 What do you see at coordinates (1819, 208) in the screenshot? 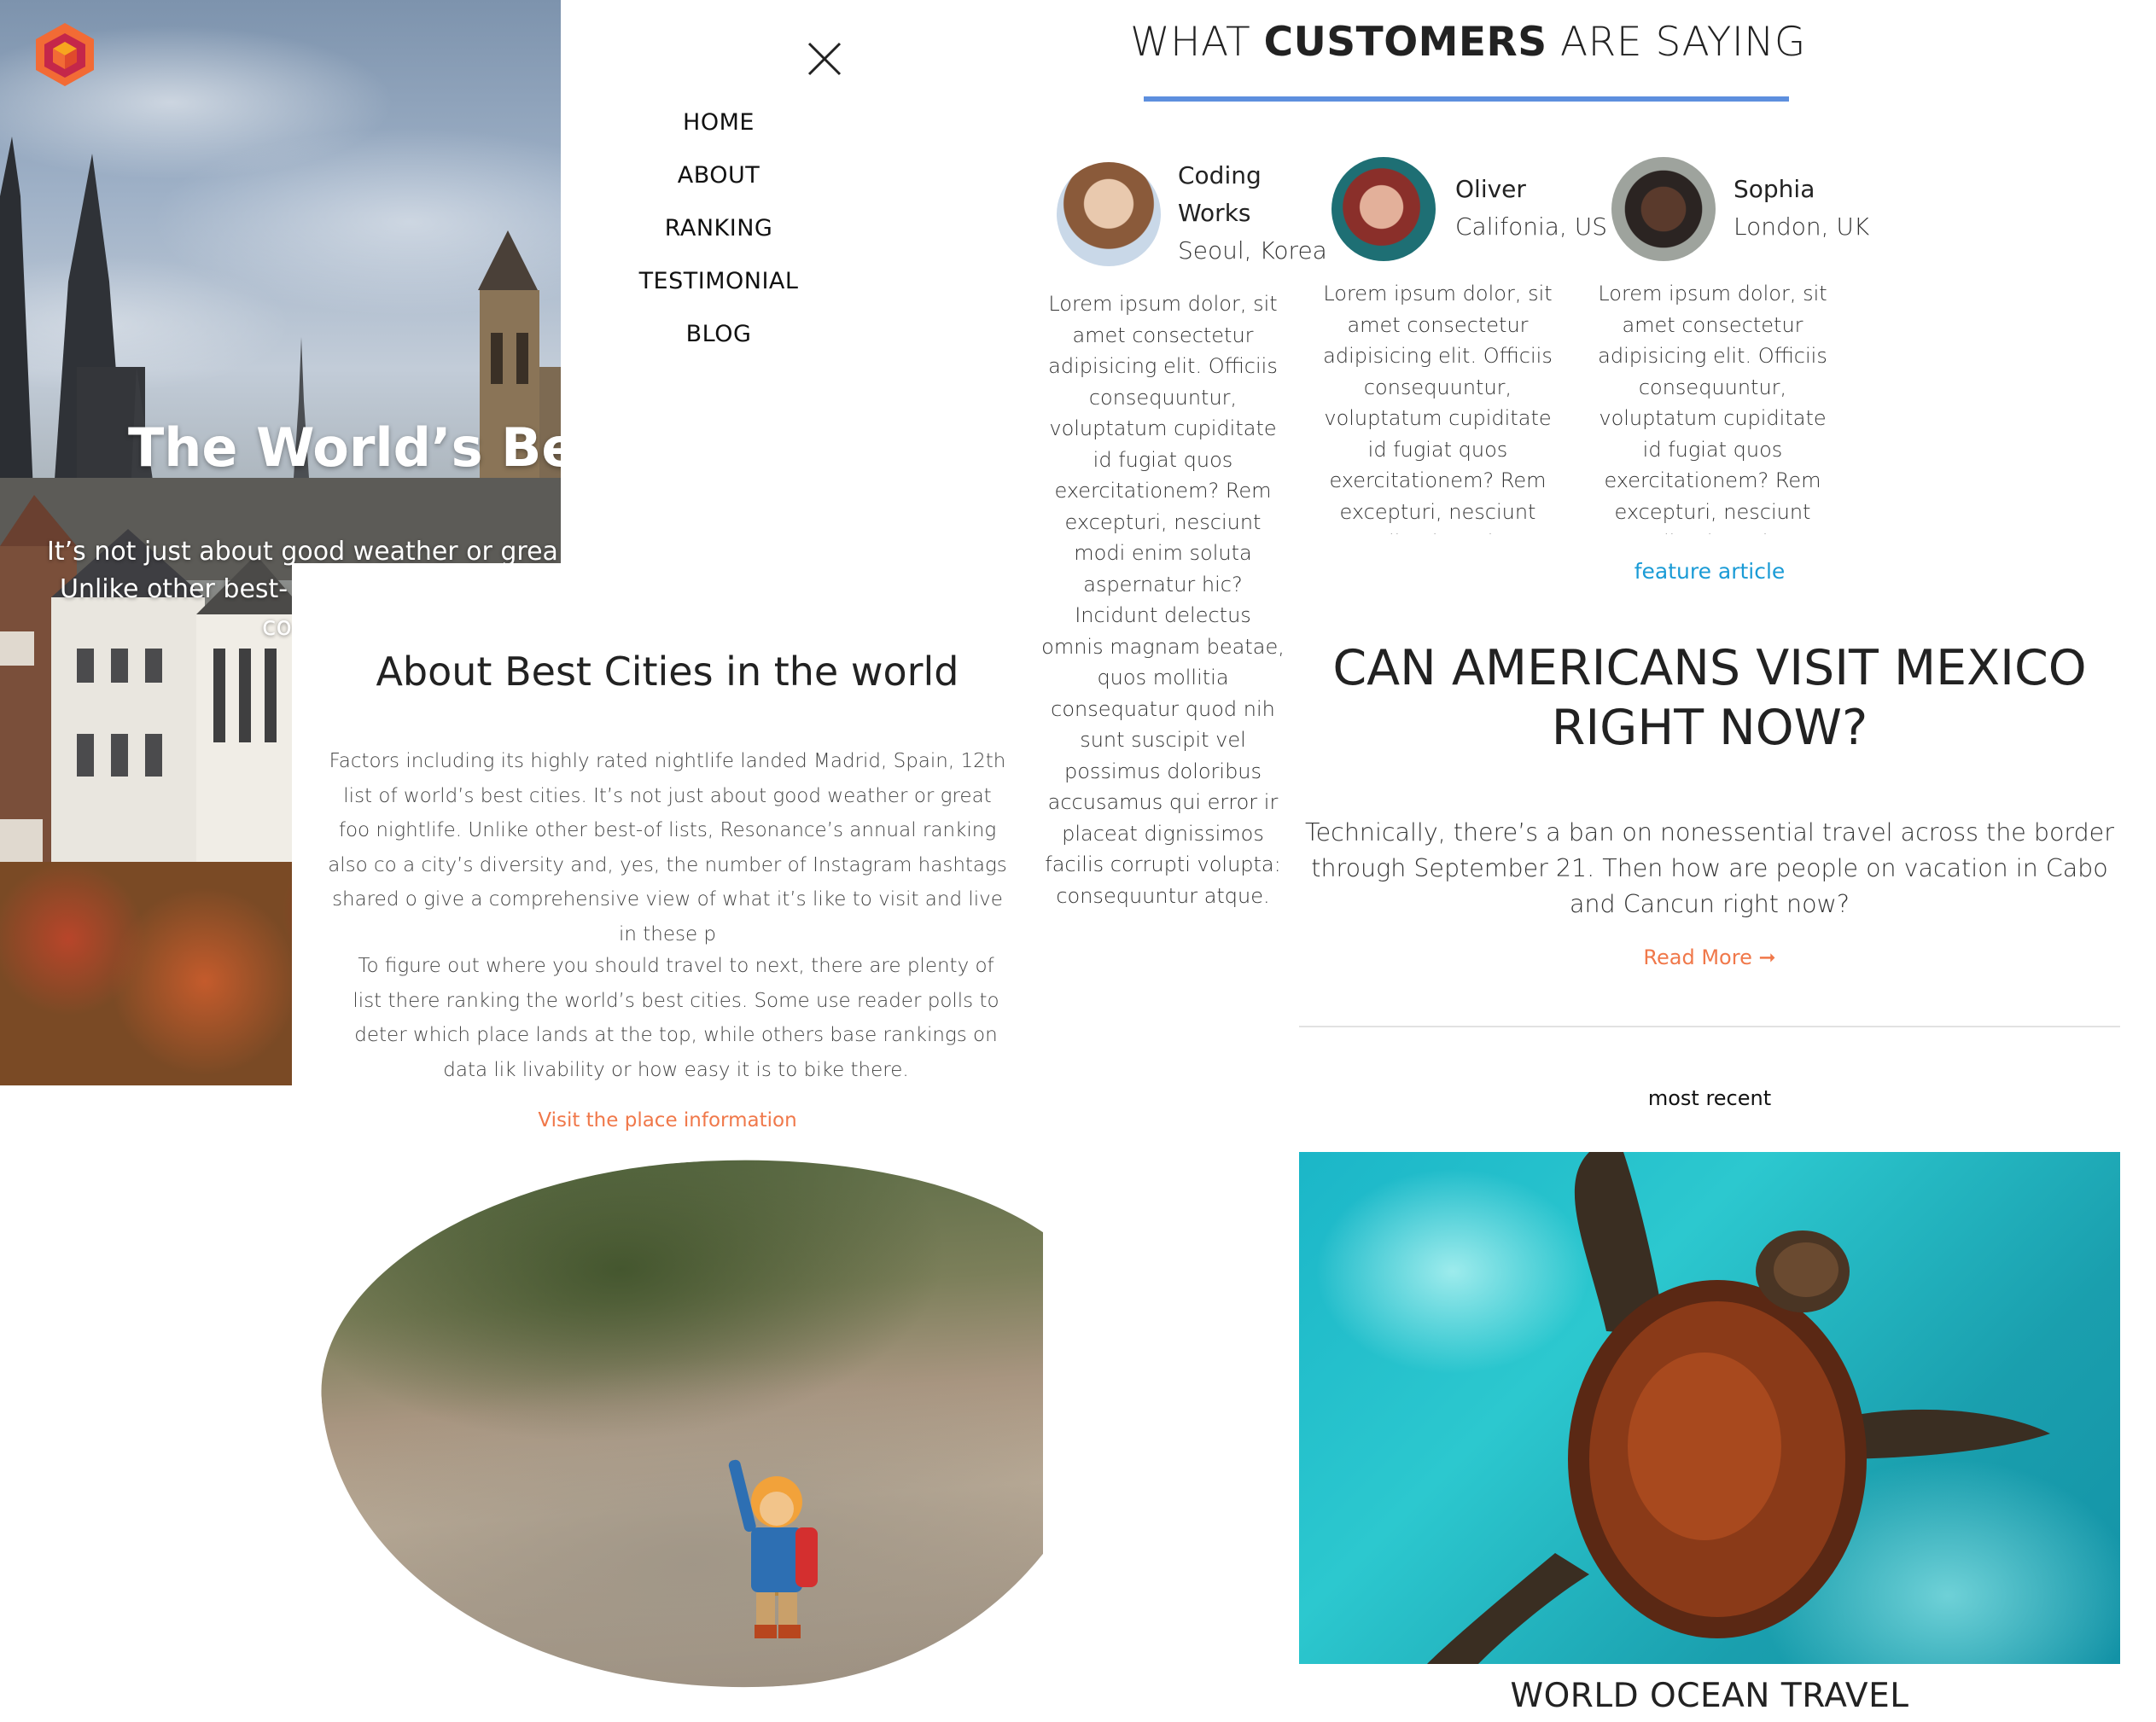
I see `testimonial-author-3: Sophia London, UK` at bounding box center [1819, 208].